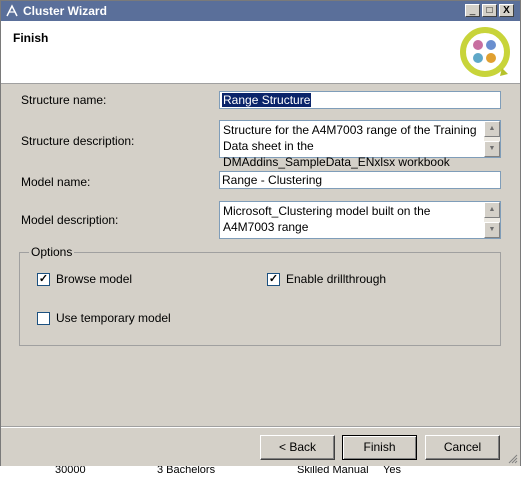  I want to click on enable-drillthrough-label: Enable drillthrough, so click(336, 279).